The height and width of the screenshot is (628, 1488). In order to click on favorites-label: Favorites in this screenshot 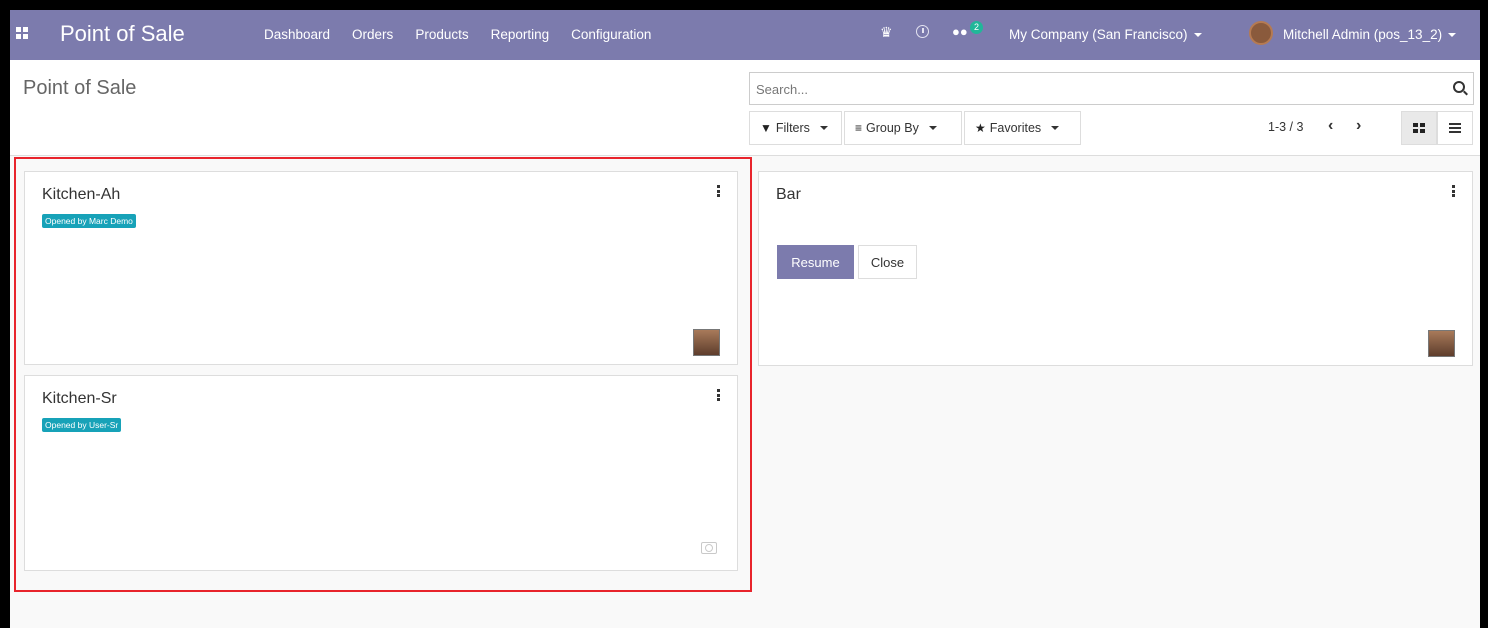, I will do `click(1015, 128)`.